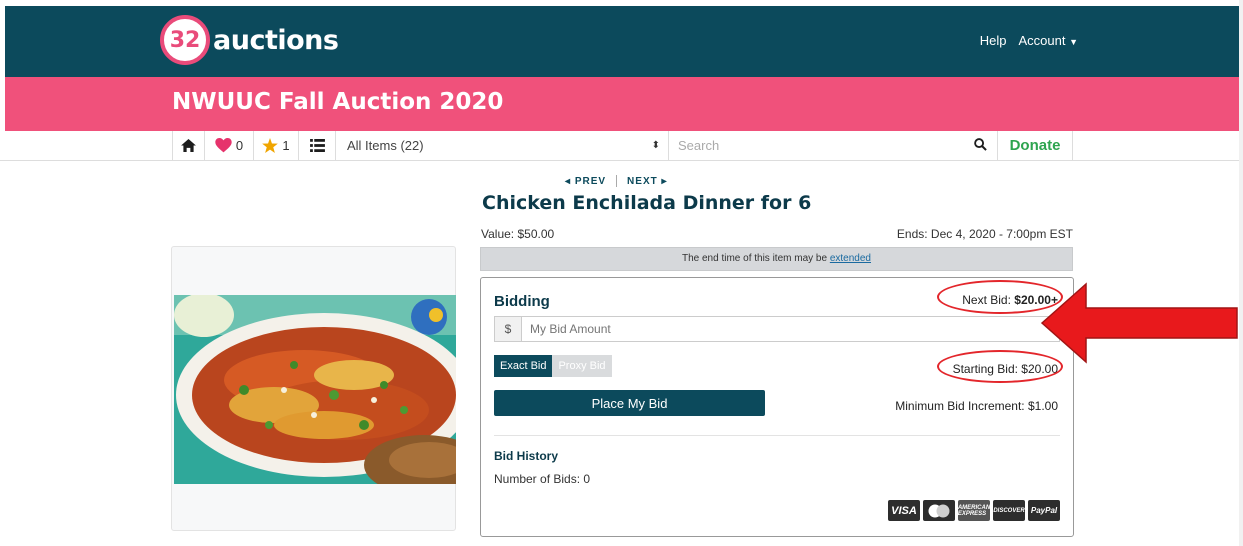  Describe the element at coordinates (526, 456) in the screenshot. I see `bid-history-title: Bid History` at that location.